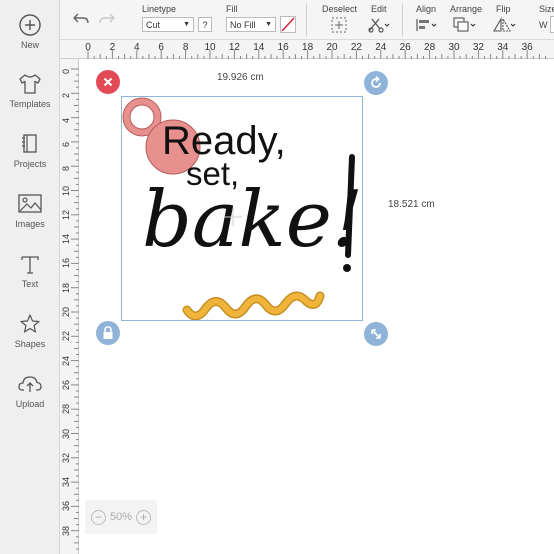 This screenshot has width=554, height=554. I want to click on sidebar-item-images: Images, so click(30, 210).